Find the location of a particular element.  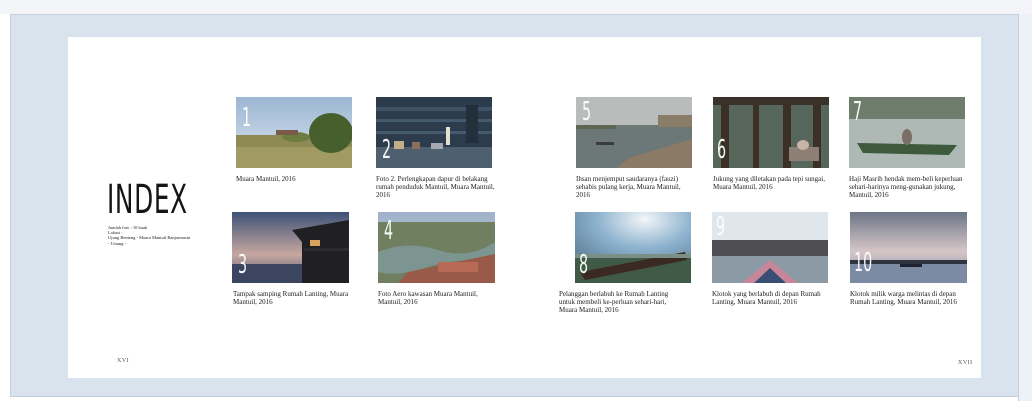

photo-number: 1 is located at coordinates (247, 118).